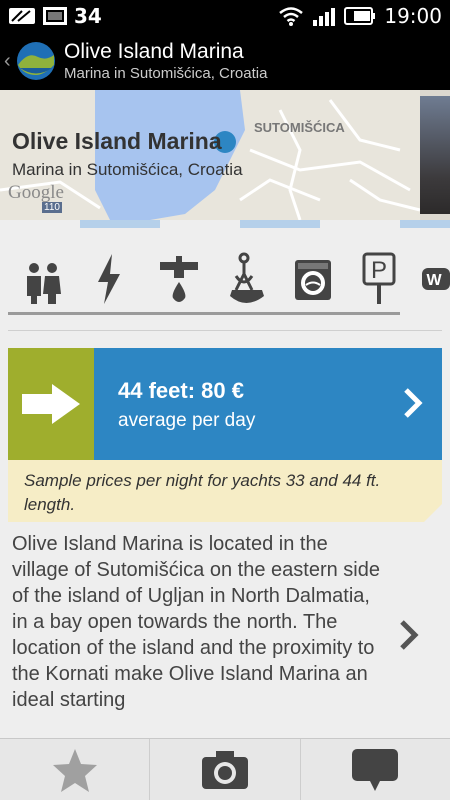  I want to click on parking-icon: P, so click(379, 278).